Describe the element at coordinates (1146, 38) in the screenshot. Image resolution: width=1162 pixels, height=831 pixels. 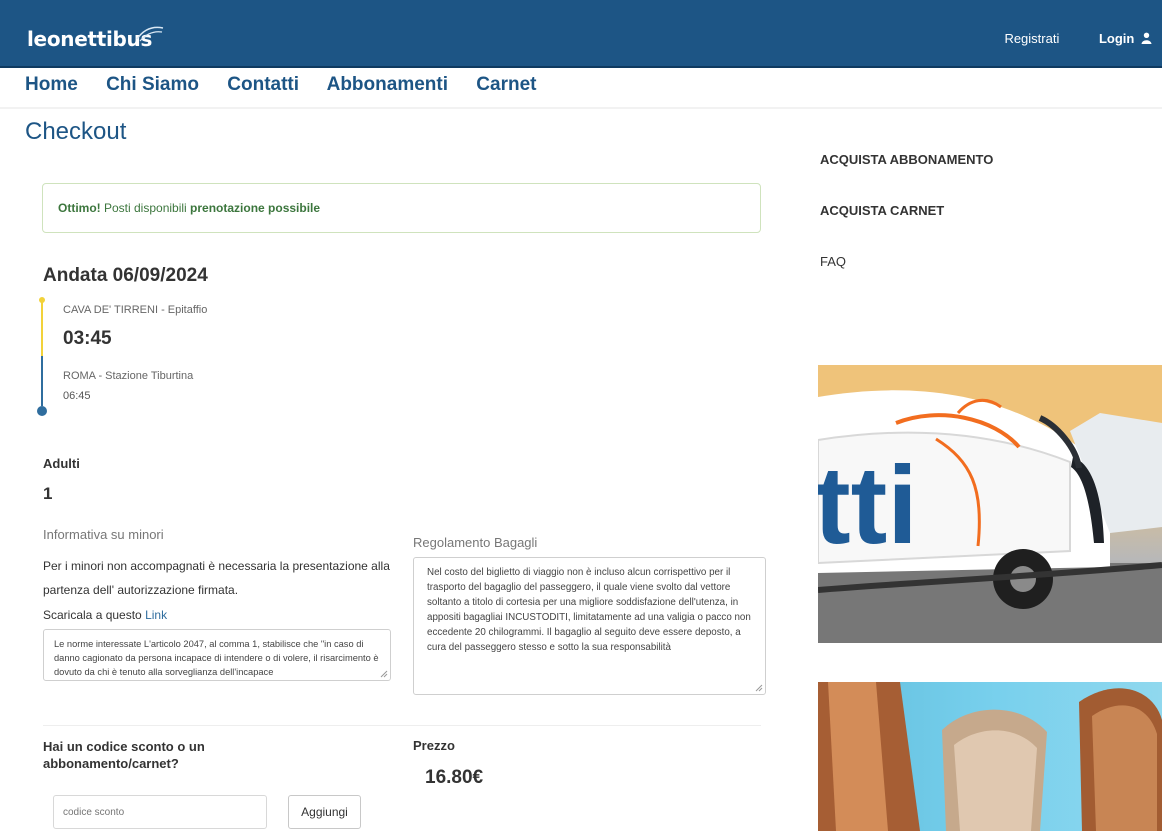
I see `user-icon` at that location.